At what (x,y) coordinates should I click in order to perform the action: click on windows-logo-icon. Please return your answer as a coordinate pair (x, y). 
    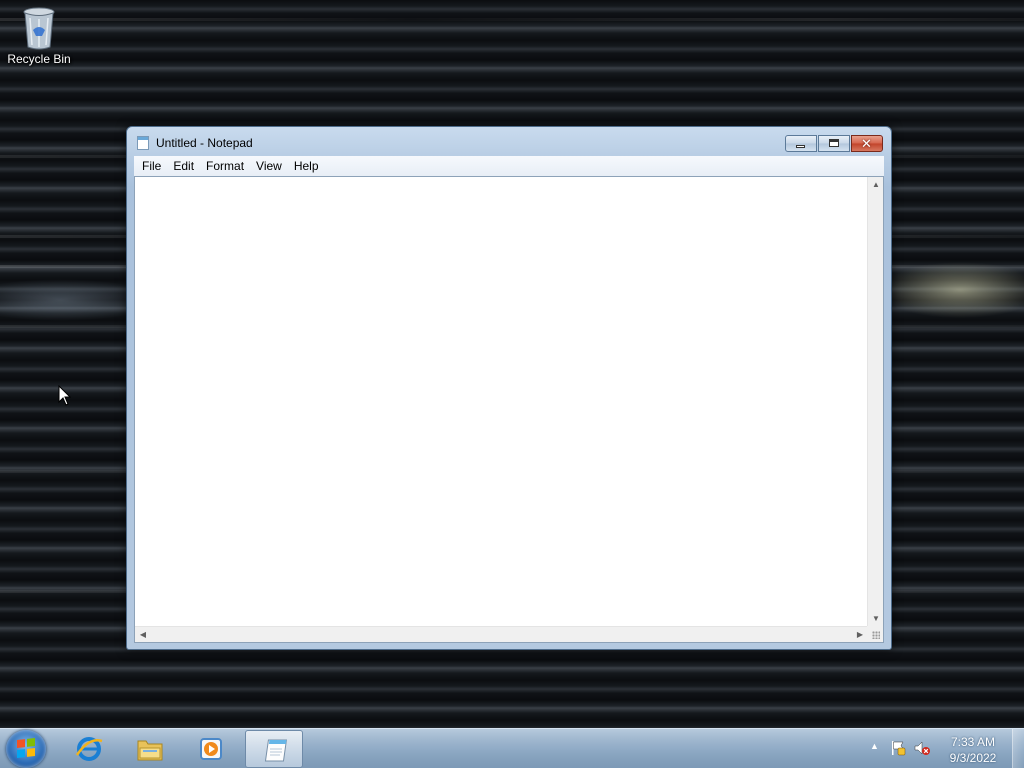
    Looking at the image, I should click on (26, 748).